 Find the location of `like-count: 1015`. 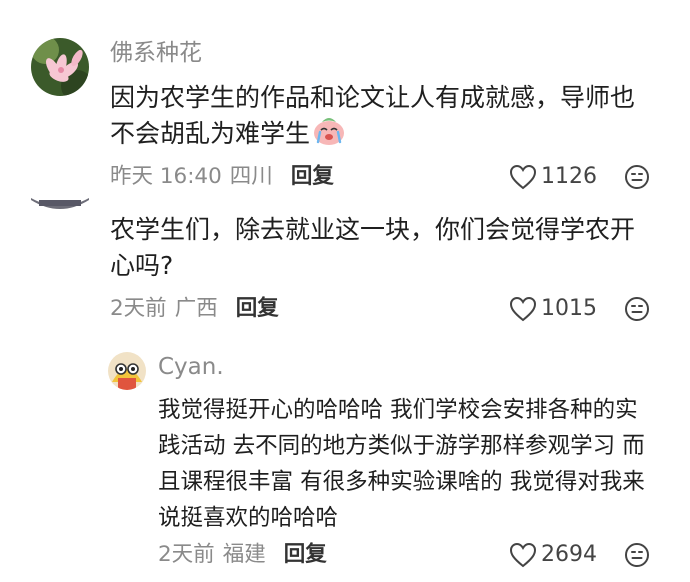

like-count: 1015 is located at coordinates (569, 308).